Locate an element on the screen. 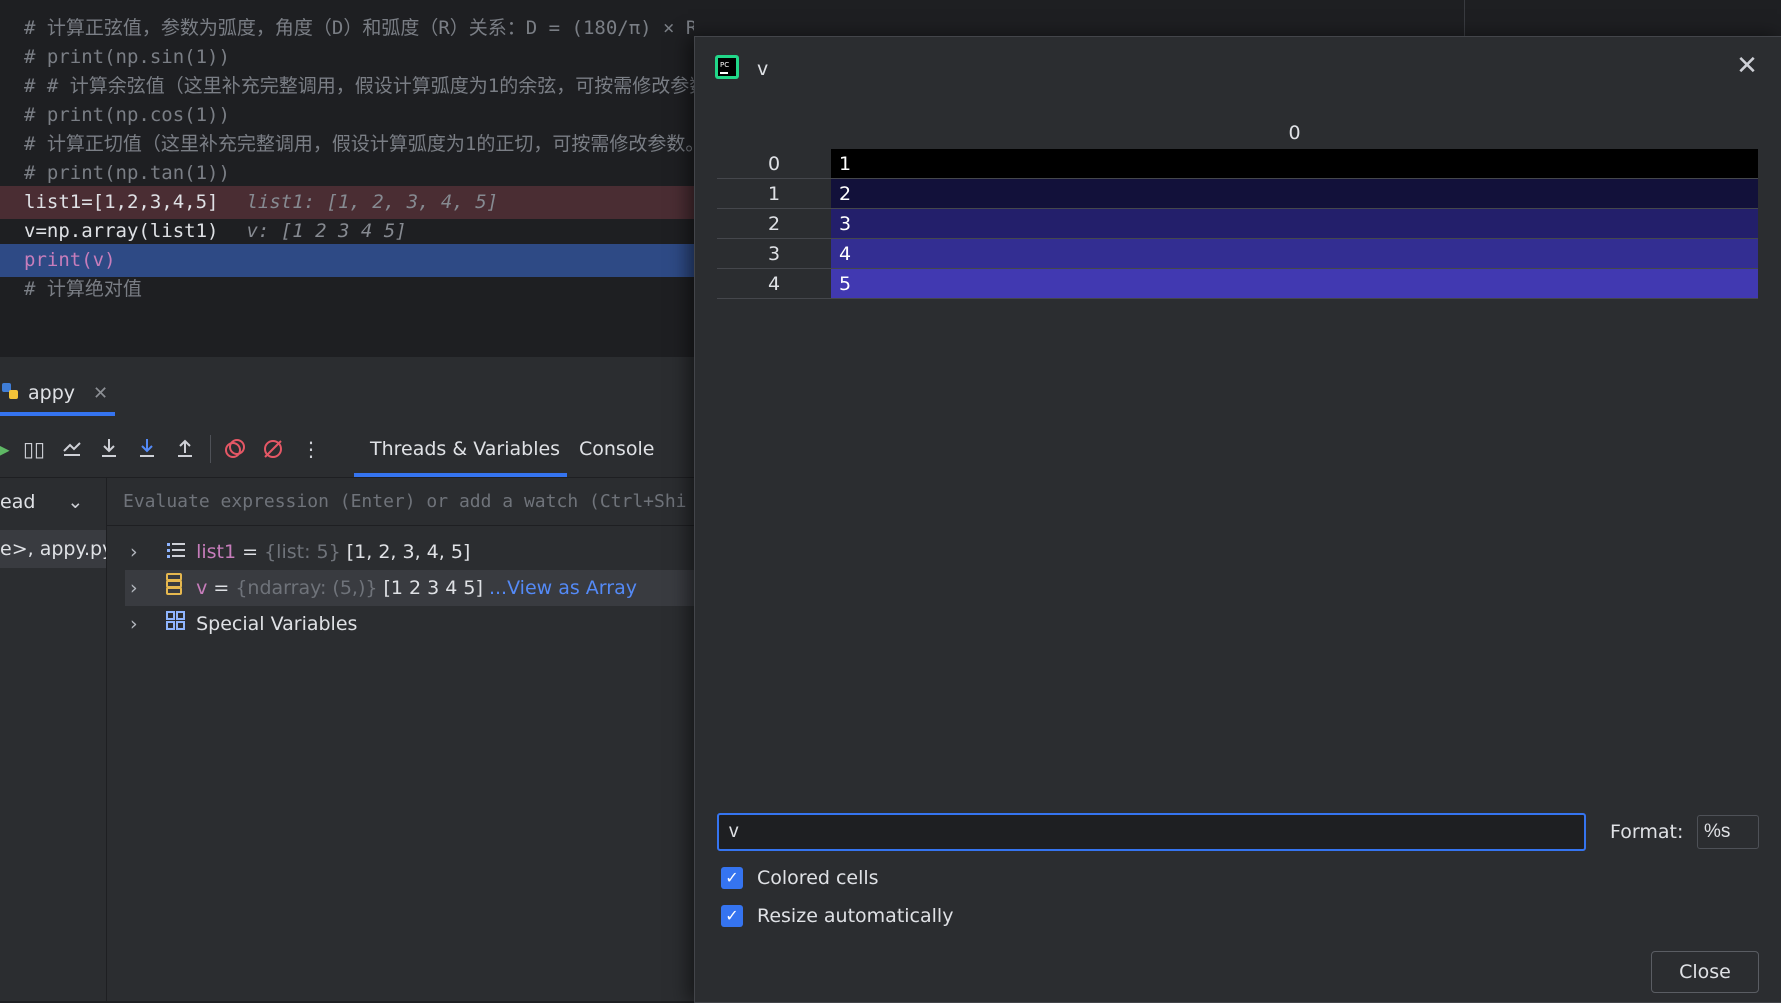  array-cell: 5 is located at coordinates (1294, 283).